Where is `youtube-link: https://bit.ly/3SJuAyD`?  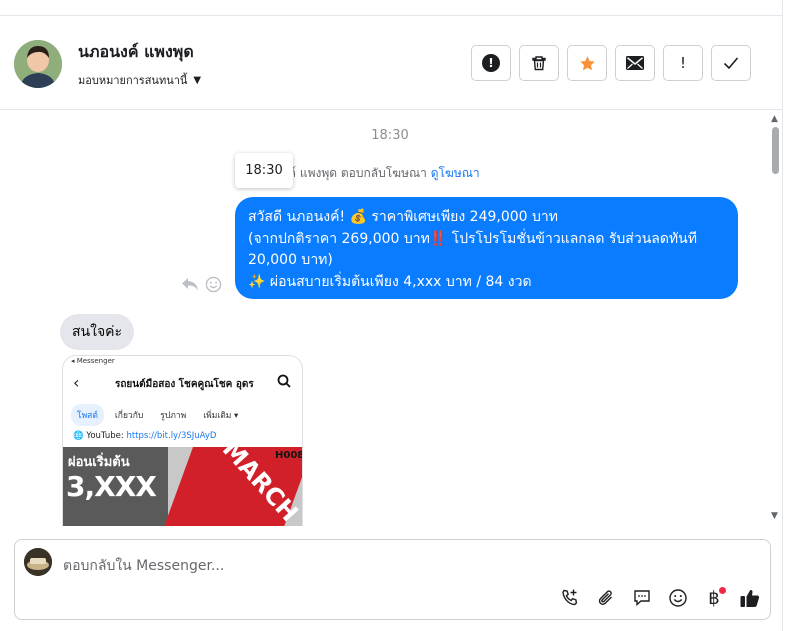 youtube-link: https://bit.ly/3SJuAyD is located at coordinates (171, 436).